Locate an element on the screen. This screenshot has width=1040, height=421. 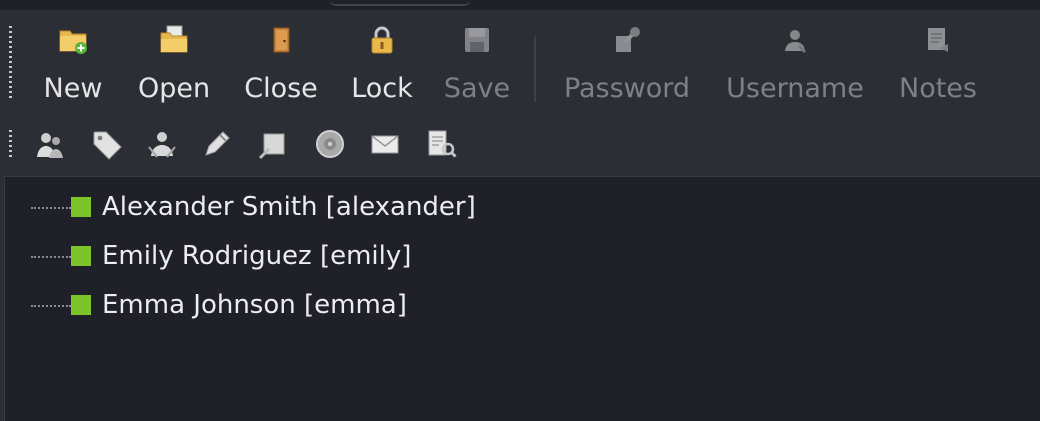
entry-label: Emily Rodriguez [emily] is located at coordinates (257, 256).